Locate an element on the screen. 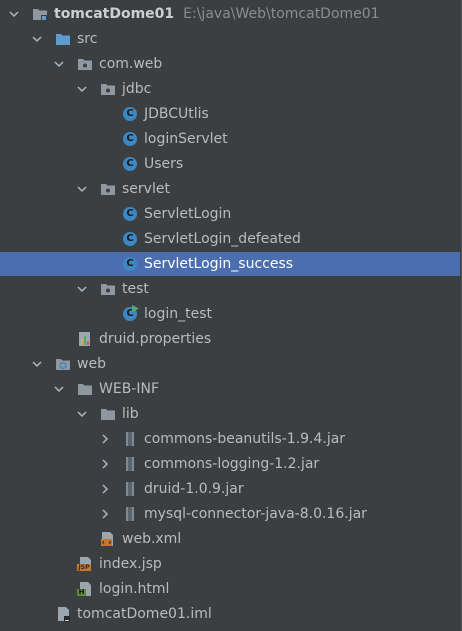 Image resolution: width=462 pixels, height=631 pixels. web-folder-icon is located at coordinates (63, 364).